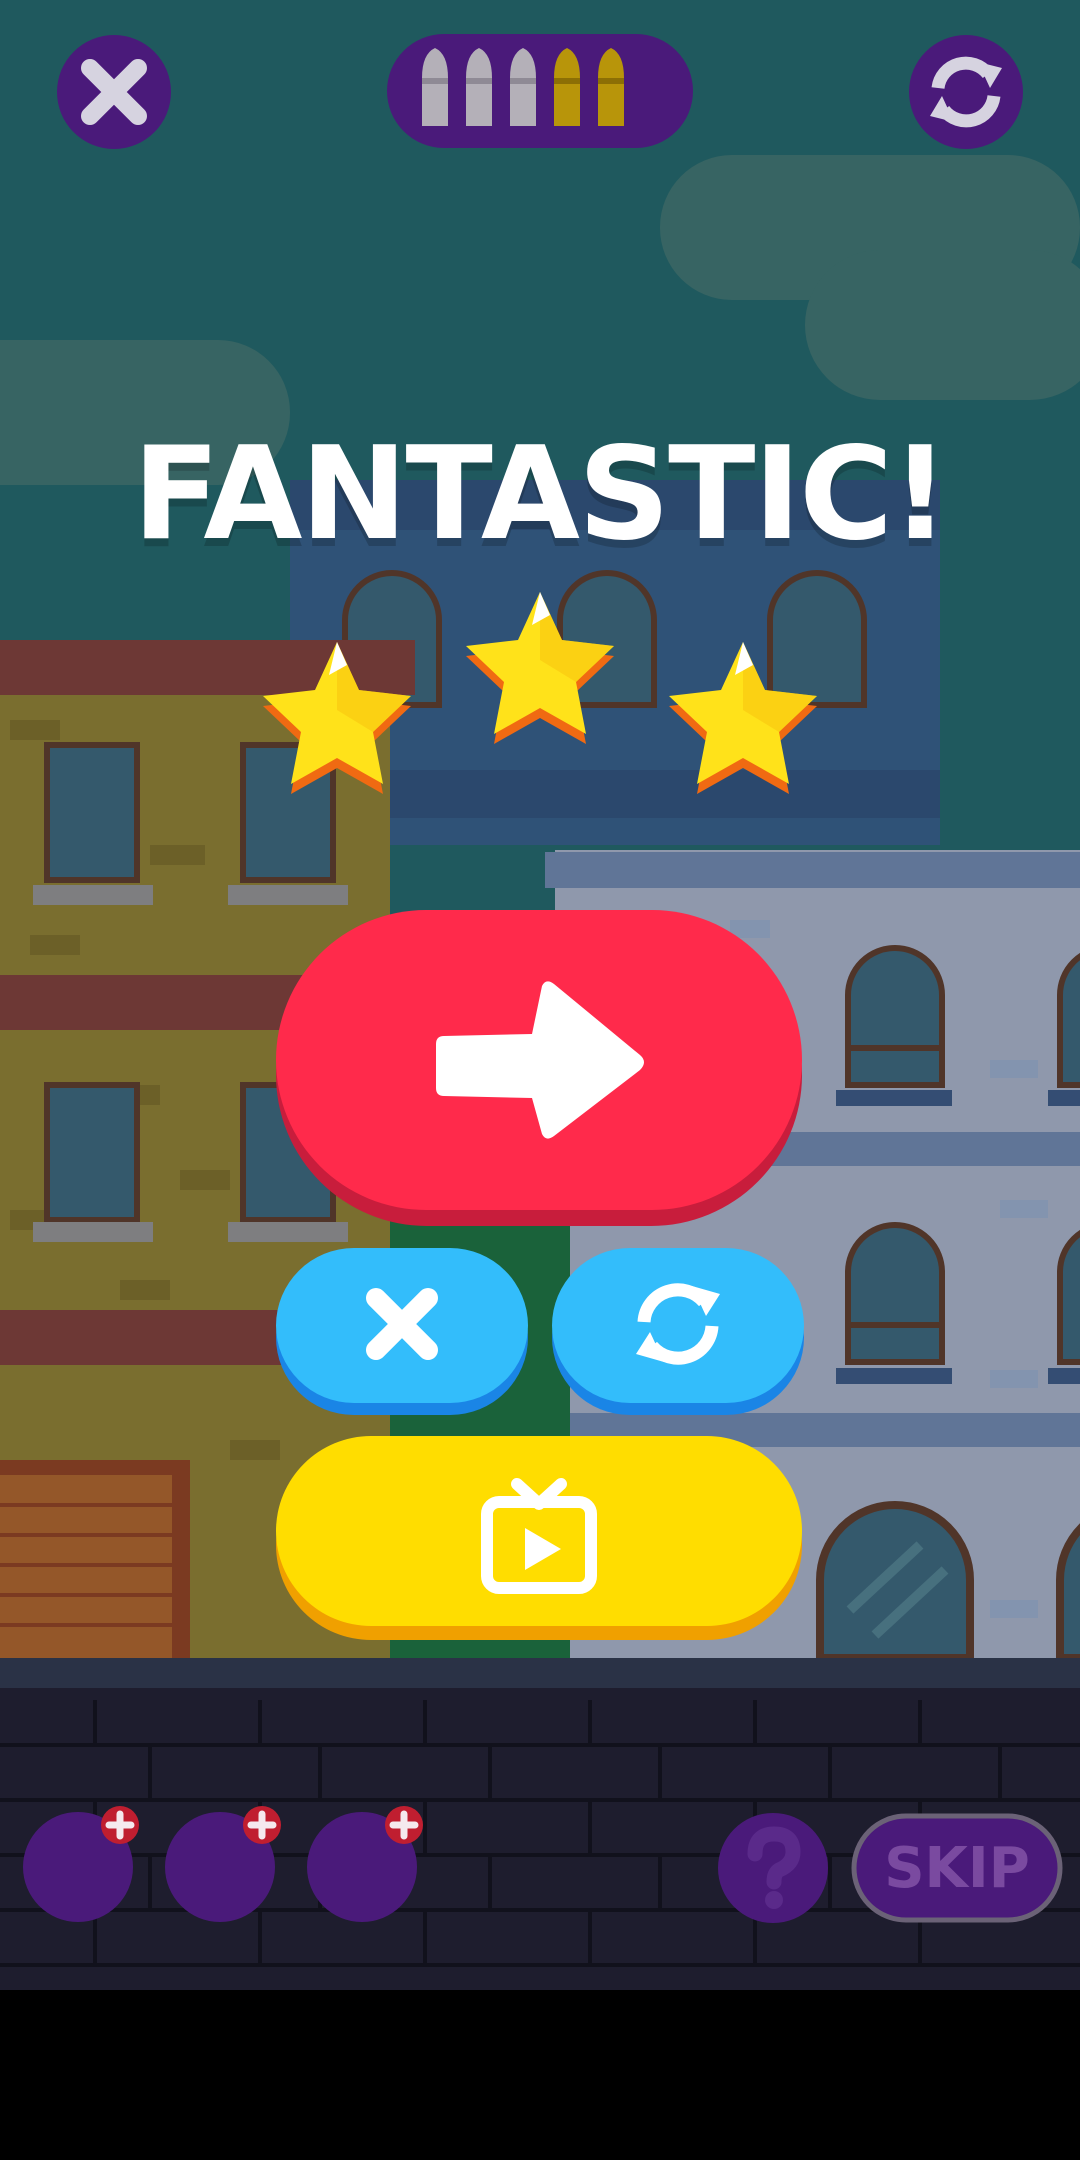 This screenshot has width=1080, height=2160. What do you see at coordinates (678, 1332) in the screenshot?
I see `replay-button` at bounding box center [678, 1332].